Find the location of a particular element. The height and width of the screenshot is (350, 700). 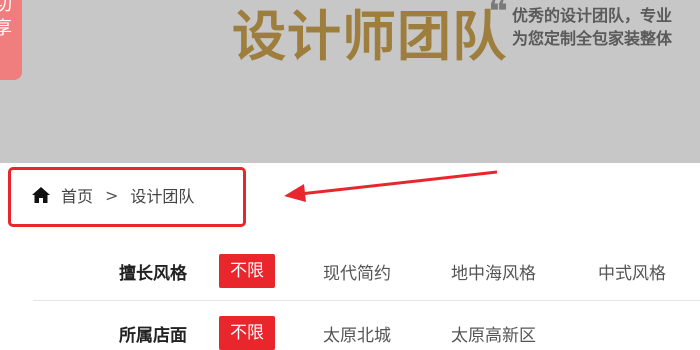

filter-option-store-hightech: 太原高新区 is located at coordinates (493, 333).